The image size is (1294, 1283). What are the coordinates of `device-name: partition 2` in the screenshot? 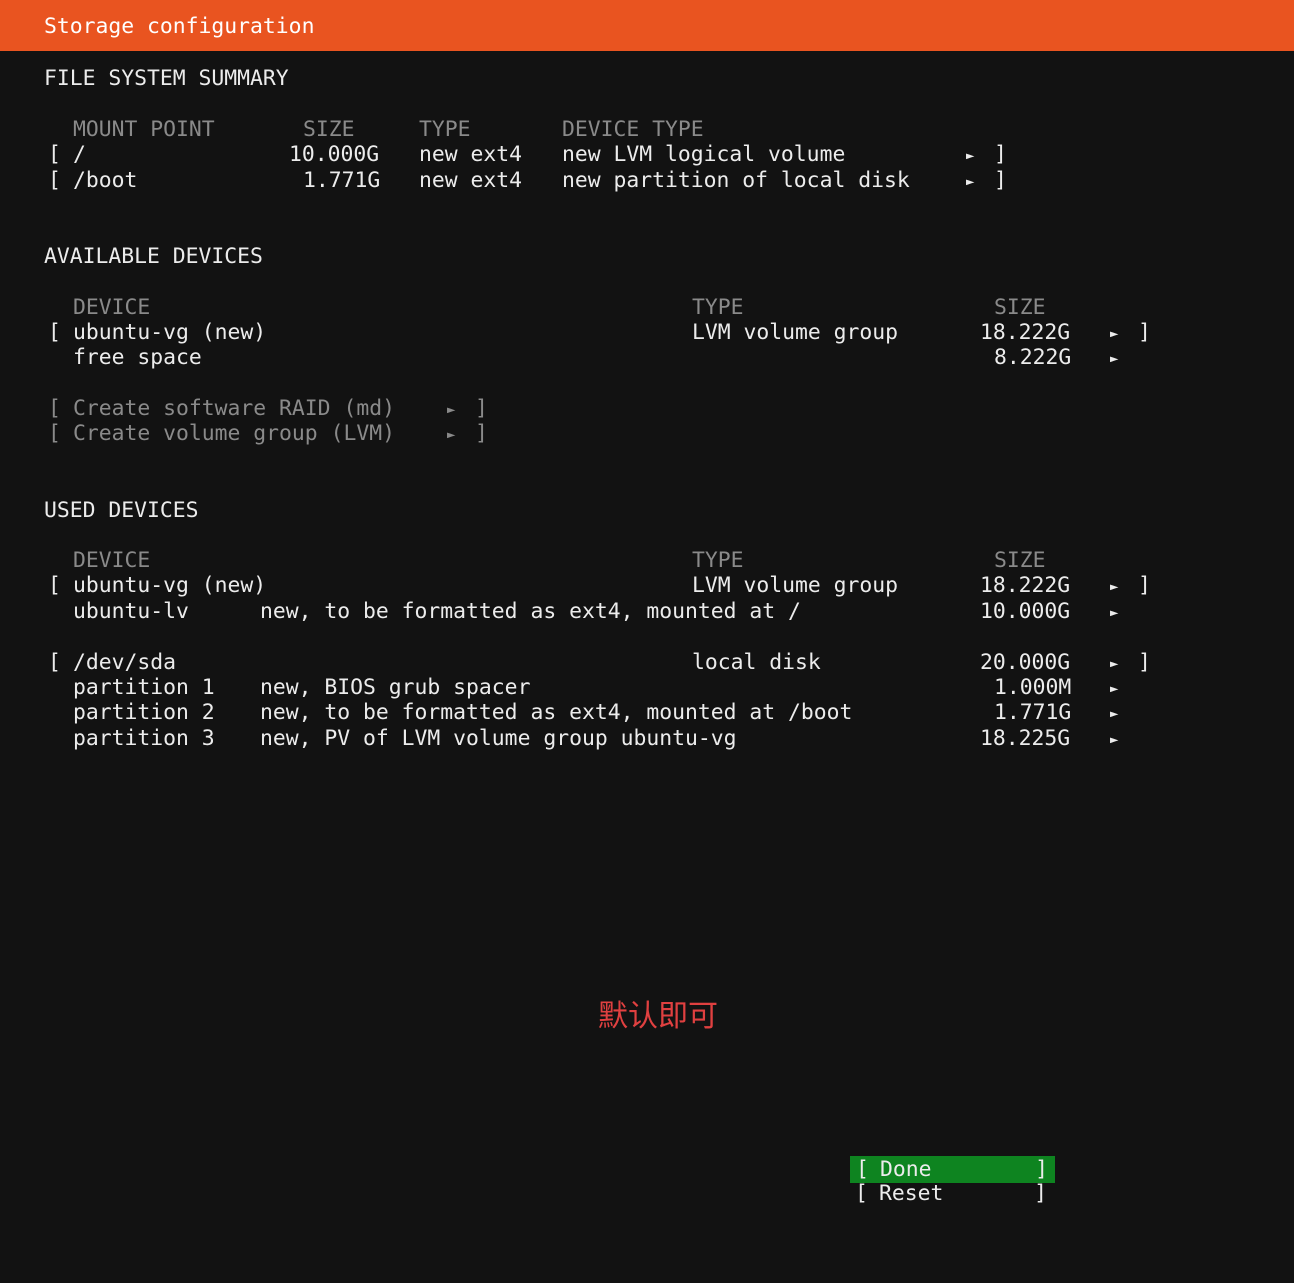 It's located at (144, 712).